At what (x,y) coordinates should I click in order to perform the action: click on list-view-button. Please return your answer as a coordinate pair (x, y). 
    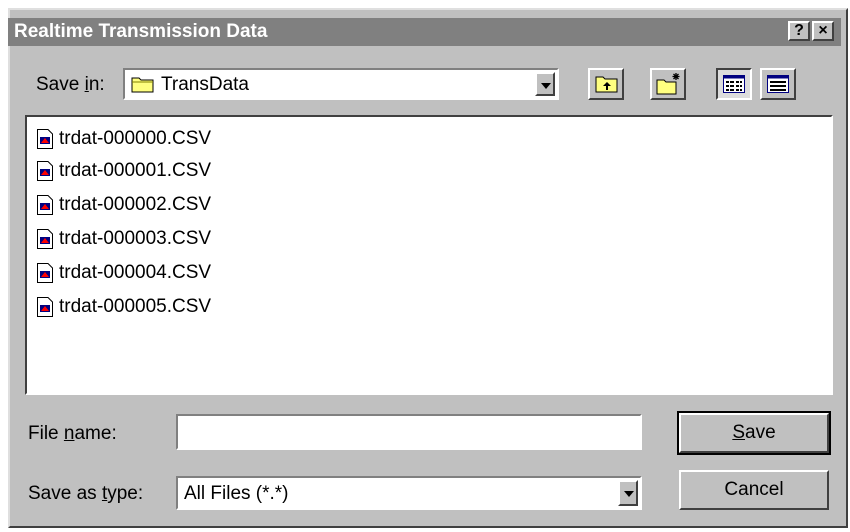
    Looking at the image, I should click on (734, 84).